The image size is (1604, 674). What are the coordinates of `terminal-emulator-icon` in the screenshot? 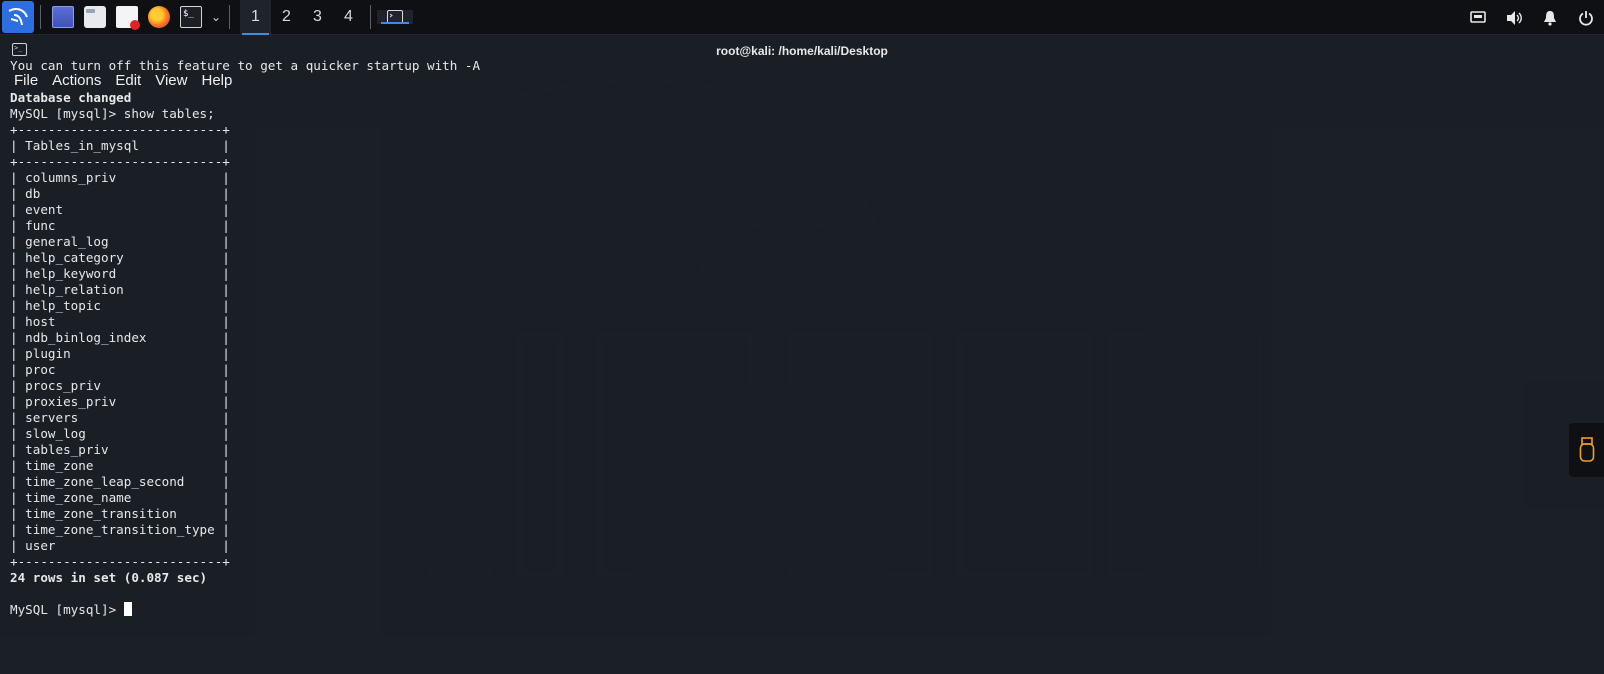 It's located at (63, 17).